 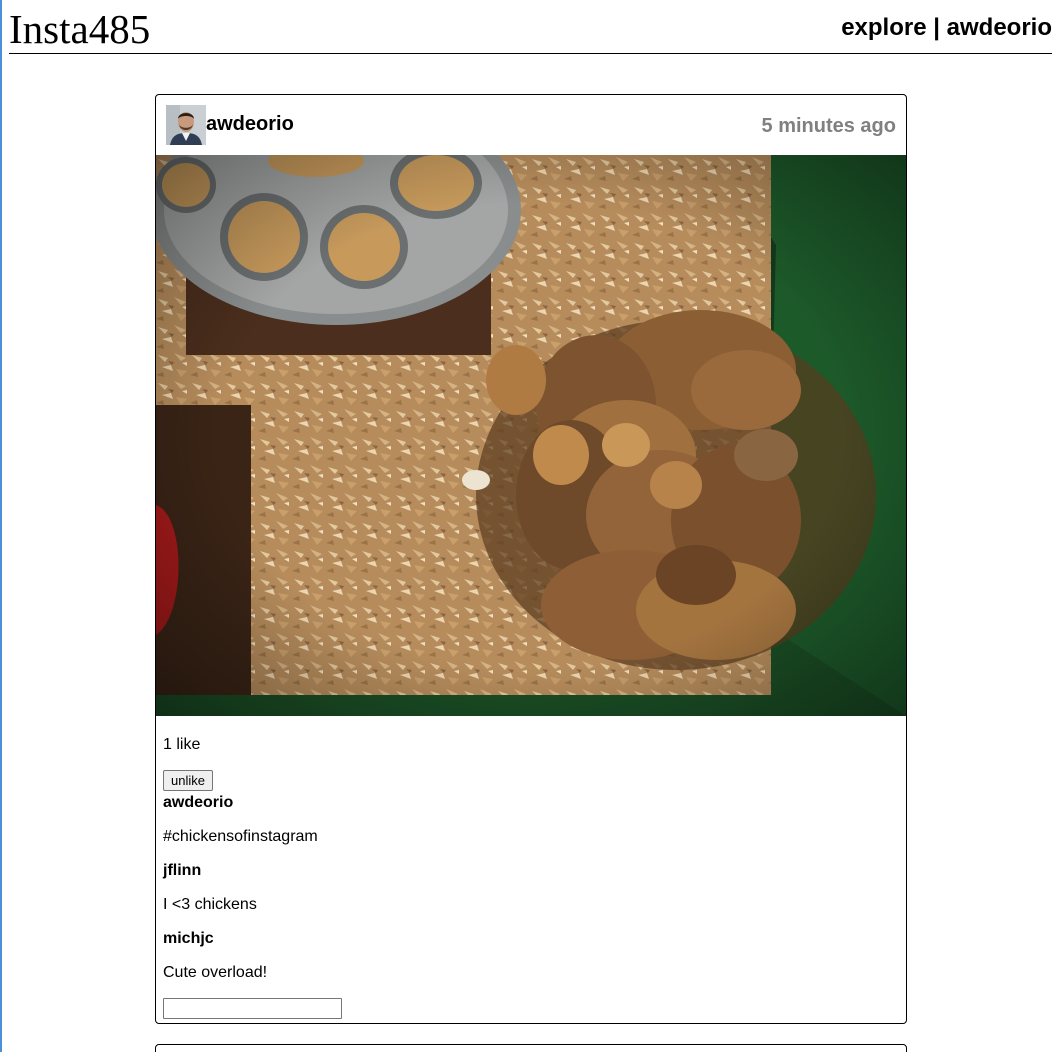 I want to click on post-header: awdeorio 5 minutes ago, so click(x=531, y=125).